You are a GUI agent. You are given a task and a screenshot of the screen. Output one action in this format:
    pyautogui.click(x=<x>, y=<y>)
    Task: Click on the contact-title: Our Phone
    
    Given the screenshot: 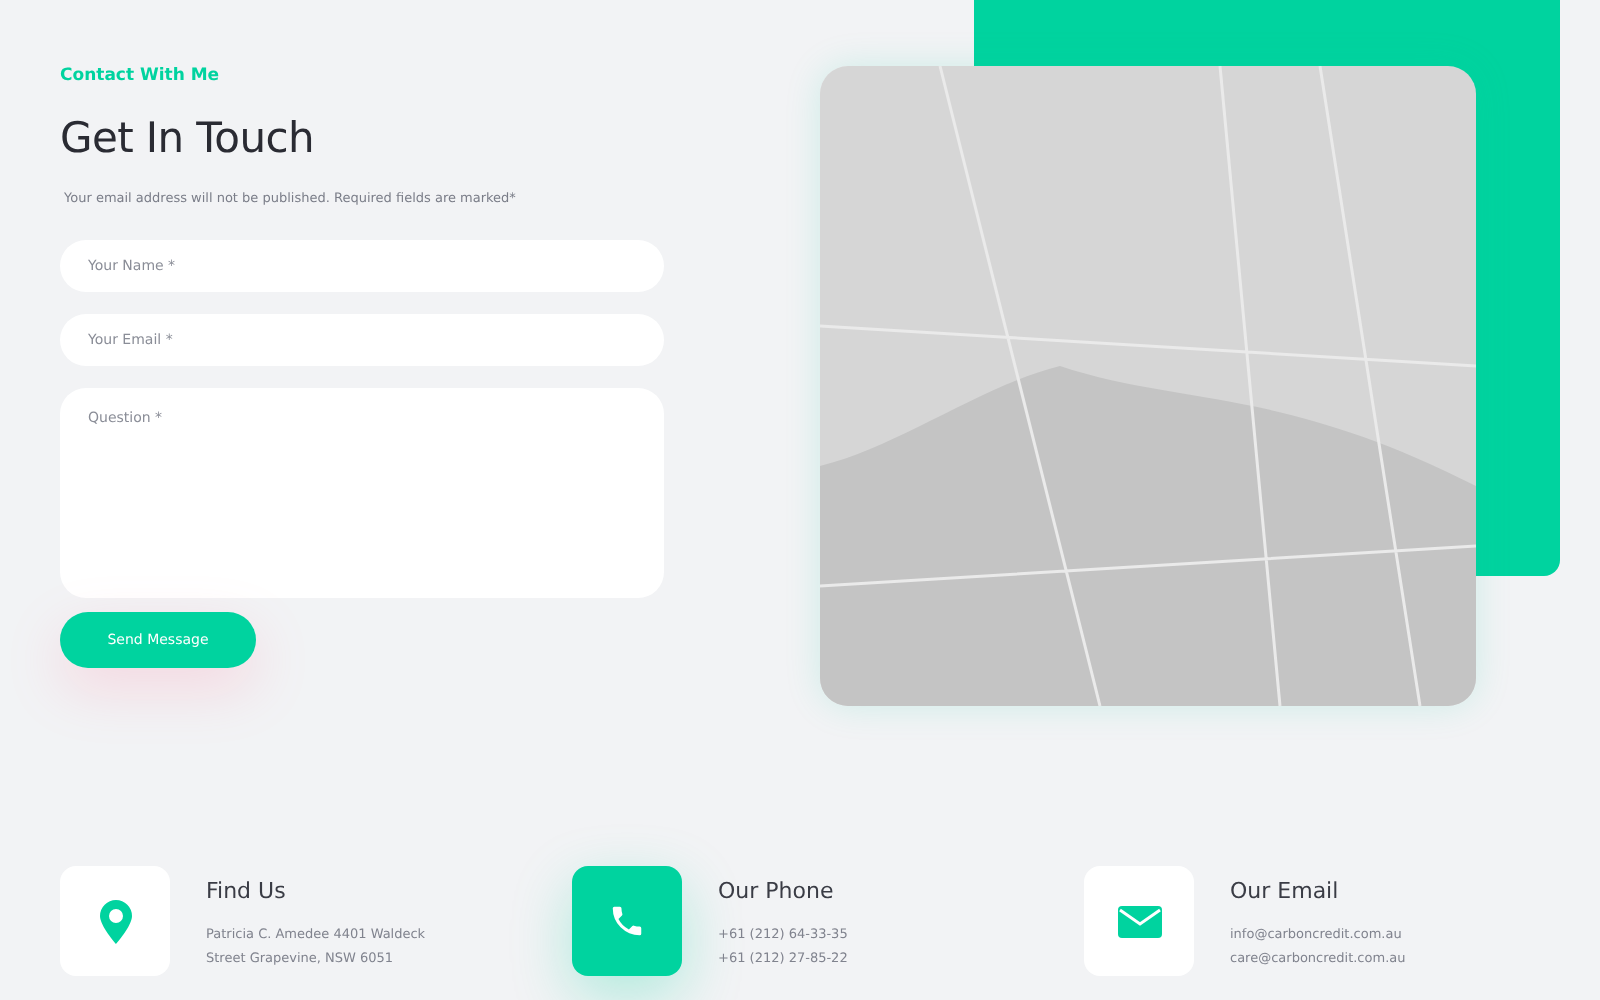 What is the action you would take?
    pyautogui.click(x=777, y=891)
    